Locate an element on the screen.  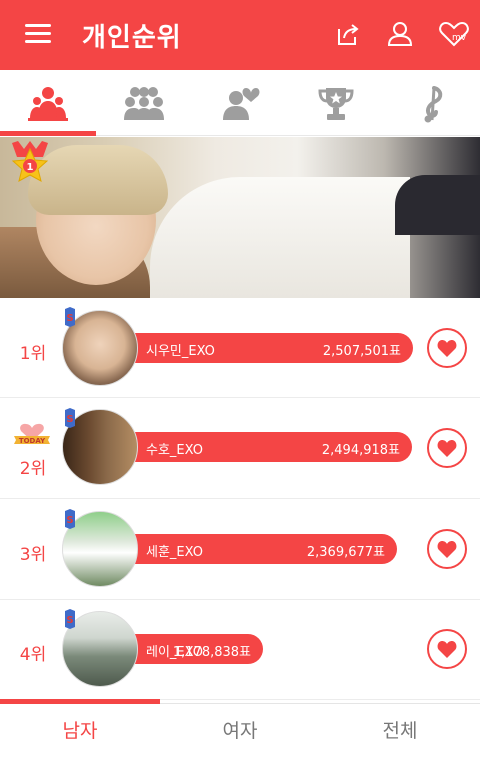
rank-number: 3위 is located at coordinates (33, 555).